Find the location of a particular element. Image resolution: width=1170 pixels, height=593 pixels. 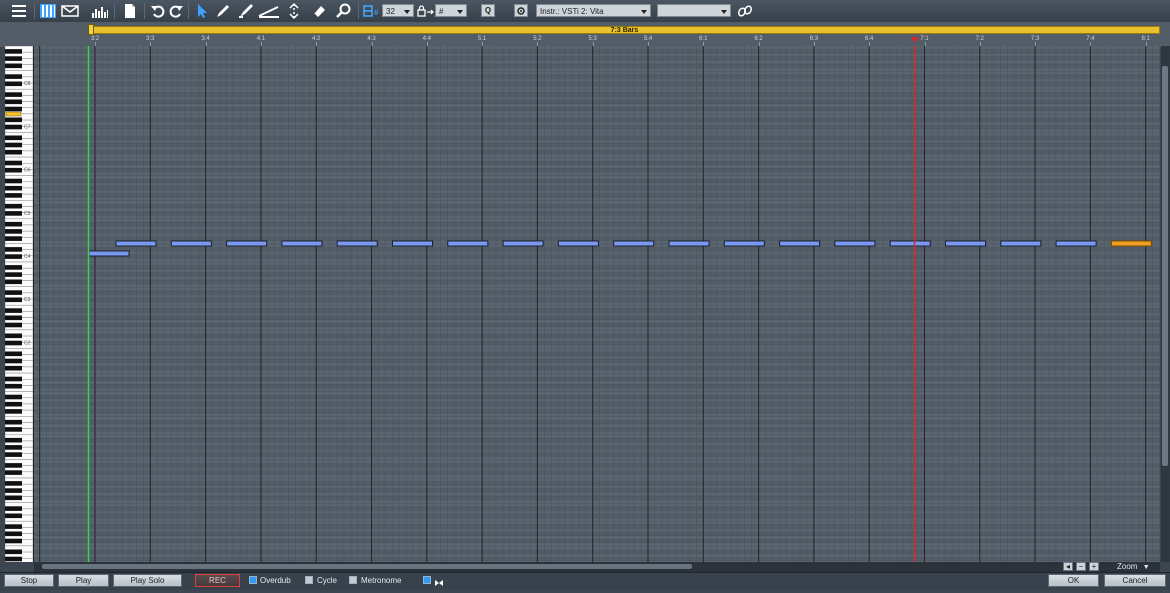

ok-button: OK is located at coordinates (1073, 580).